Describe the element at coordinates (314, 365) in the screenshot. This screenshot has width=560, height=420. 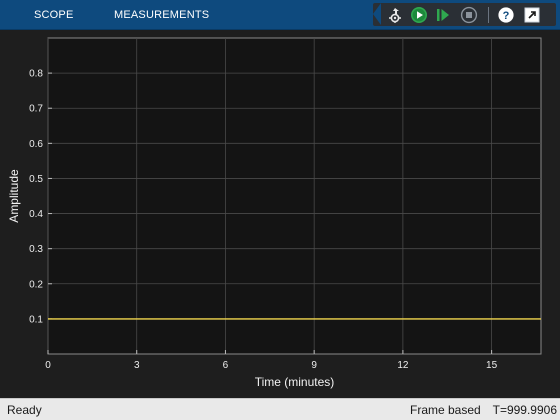
I see `x-tick-label: 9` at that location.